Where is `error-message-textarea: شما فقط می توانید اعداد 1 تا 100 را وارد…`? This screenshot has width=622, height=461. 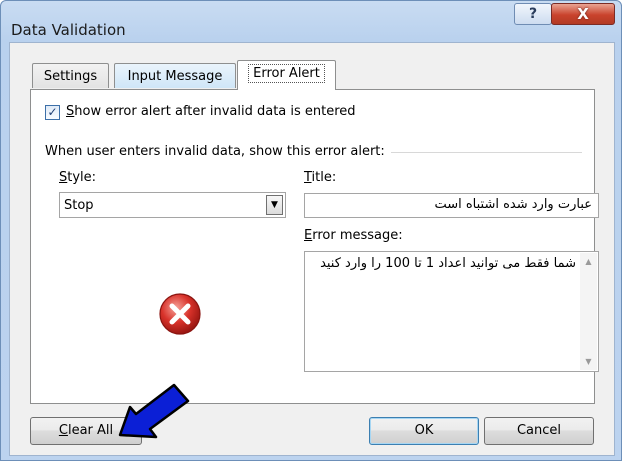
error-message-textarea: شما فقط می توانید اعداد 1 تا 100 را وارد… is located at coordinates (451, 311).